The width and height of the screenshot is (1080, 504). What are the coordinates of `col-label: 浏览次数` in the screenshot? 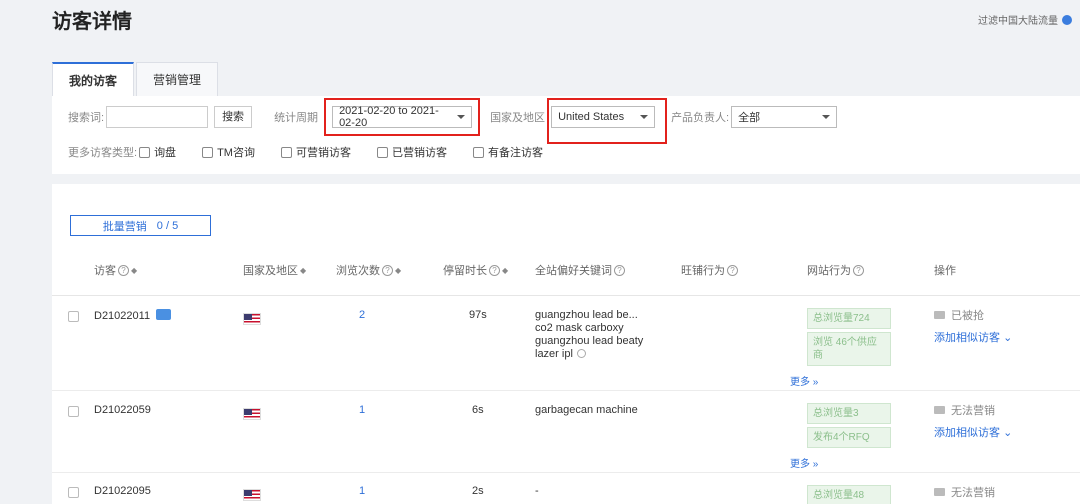 It's located at (358, 271).